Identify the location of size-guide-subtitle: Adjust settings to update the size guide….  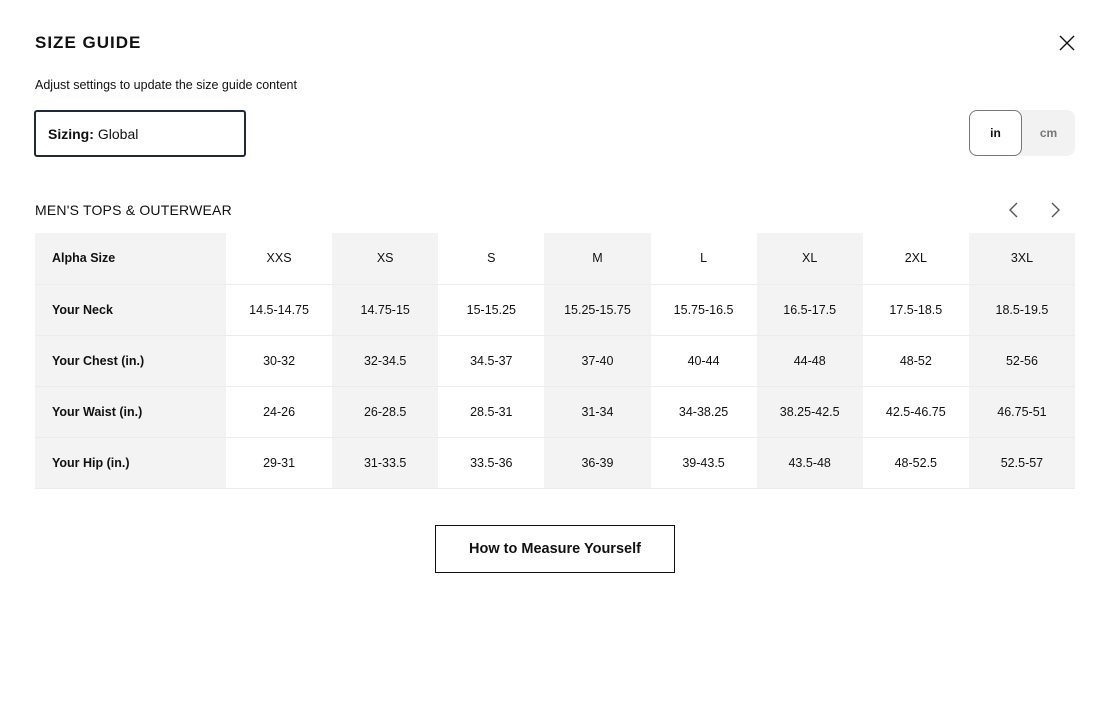
(166, 85).